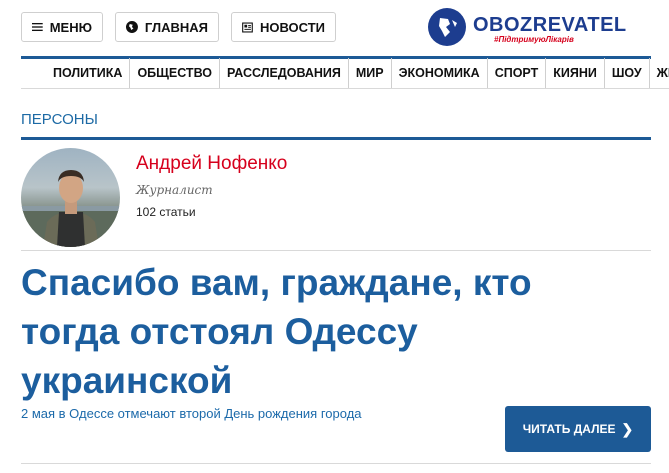 Image resolution: width=669 pixels, height=473 pixels. I want to click on menu-label: МЕНЮ, so click(70, 27).